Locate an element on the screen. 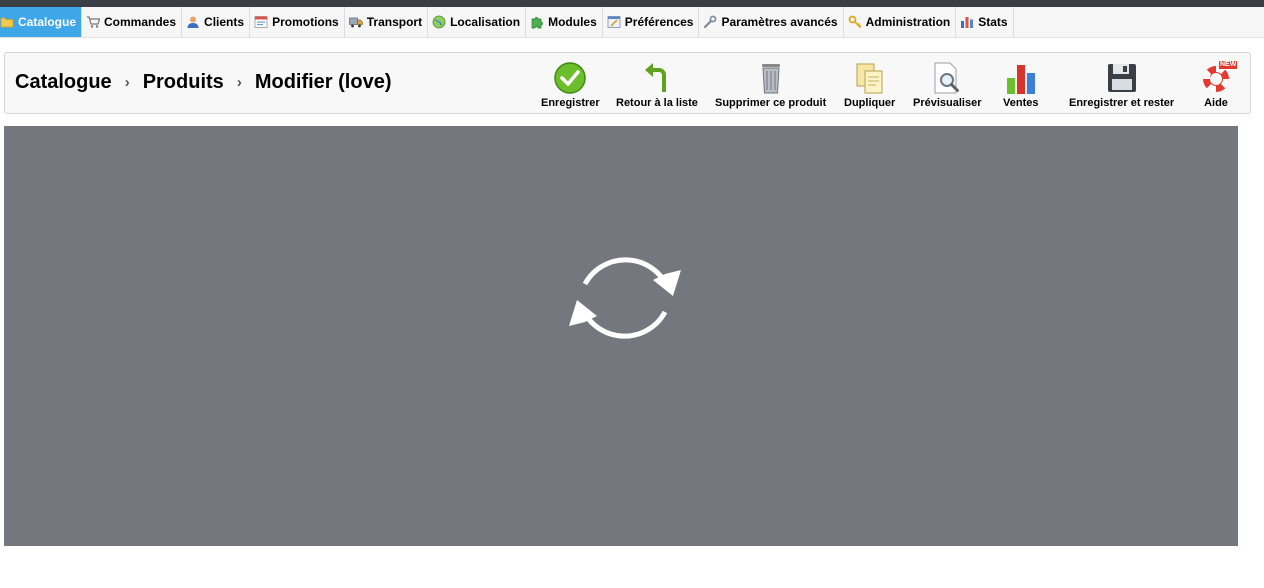 The image size is (1264, 588). top-strip is located at coordinates (632, 3).